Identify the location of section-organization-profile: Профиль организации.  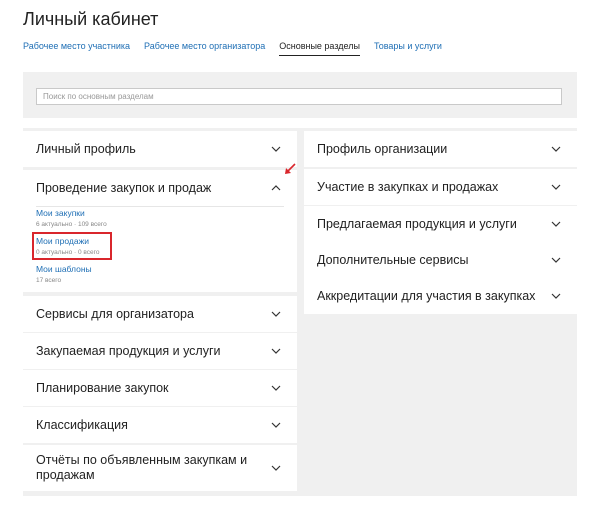
(440, 149).